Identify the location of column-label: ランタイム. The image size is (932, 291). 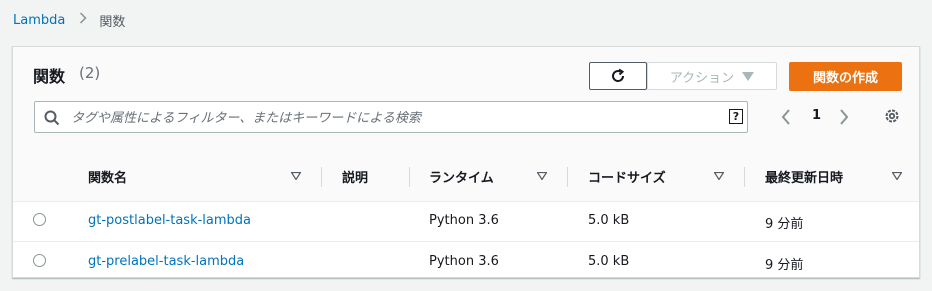
(461, 178).